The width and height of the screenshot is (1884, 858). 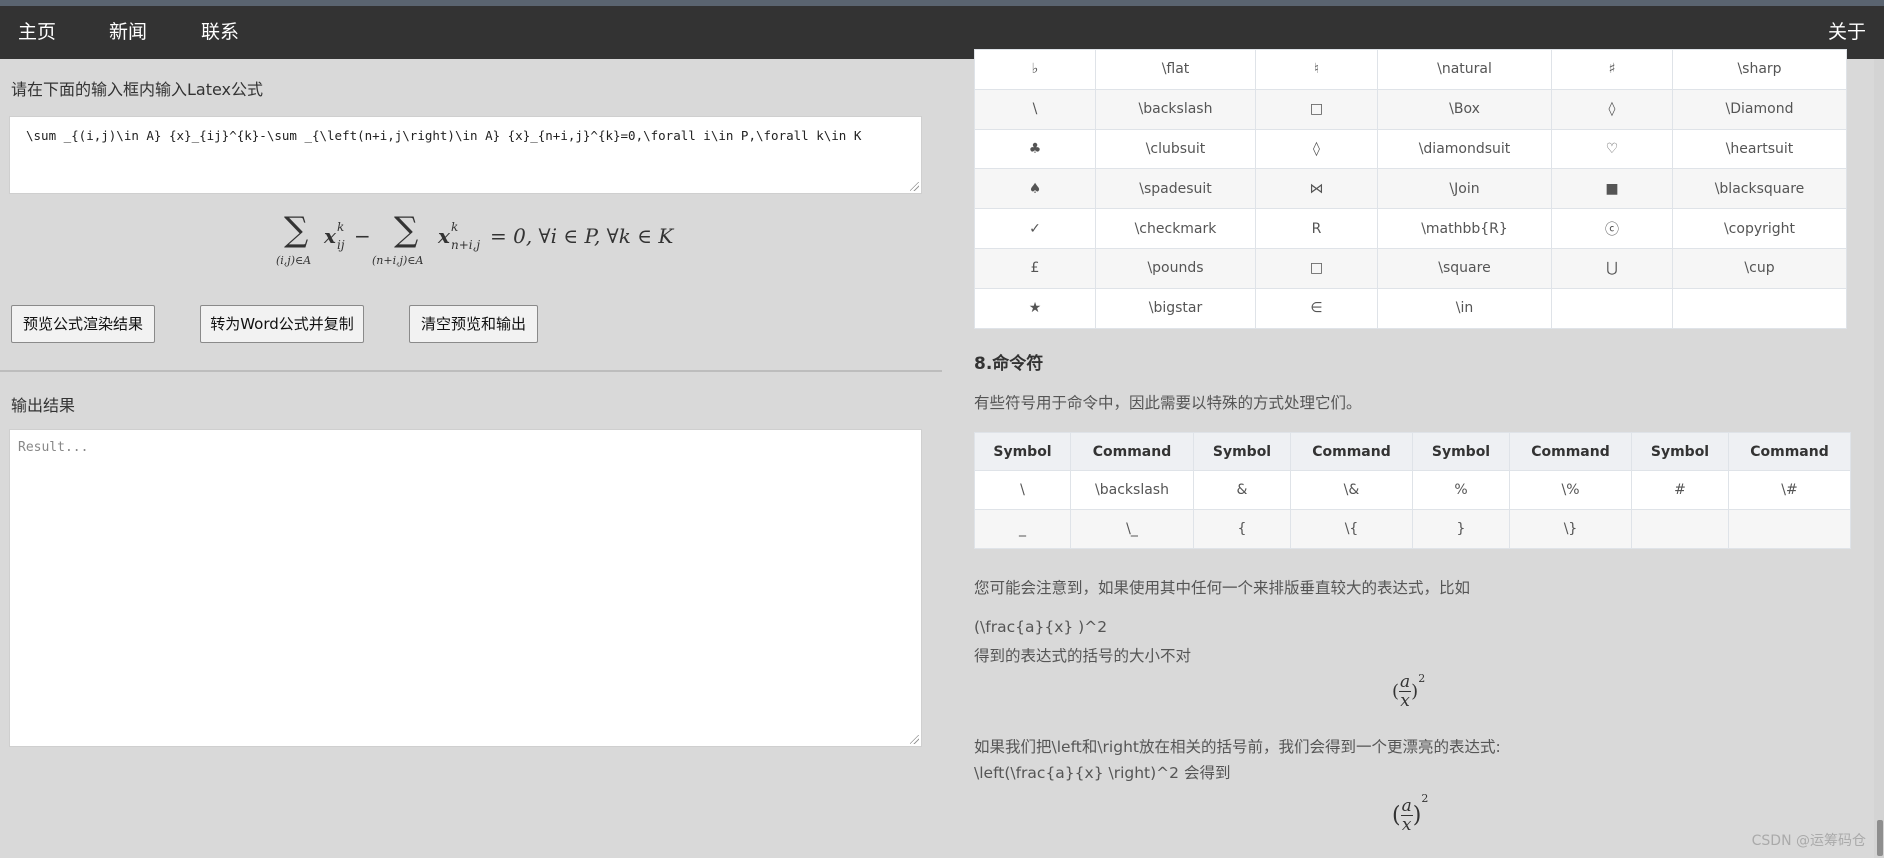 What do you see at coordinates (1461, 490) in the screenshot?
I see `symbol-cell: %` at bounding box center [1461, 490].